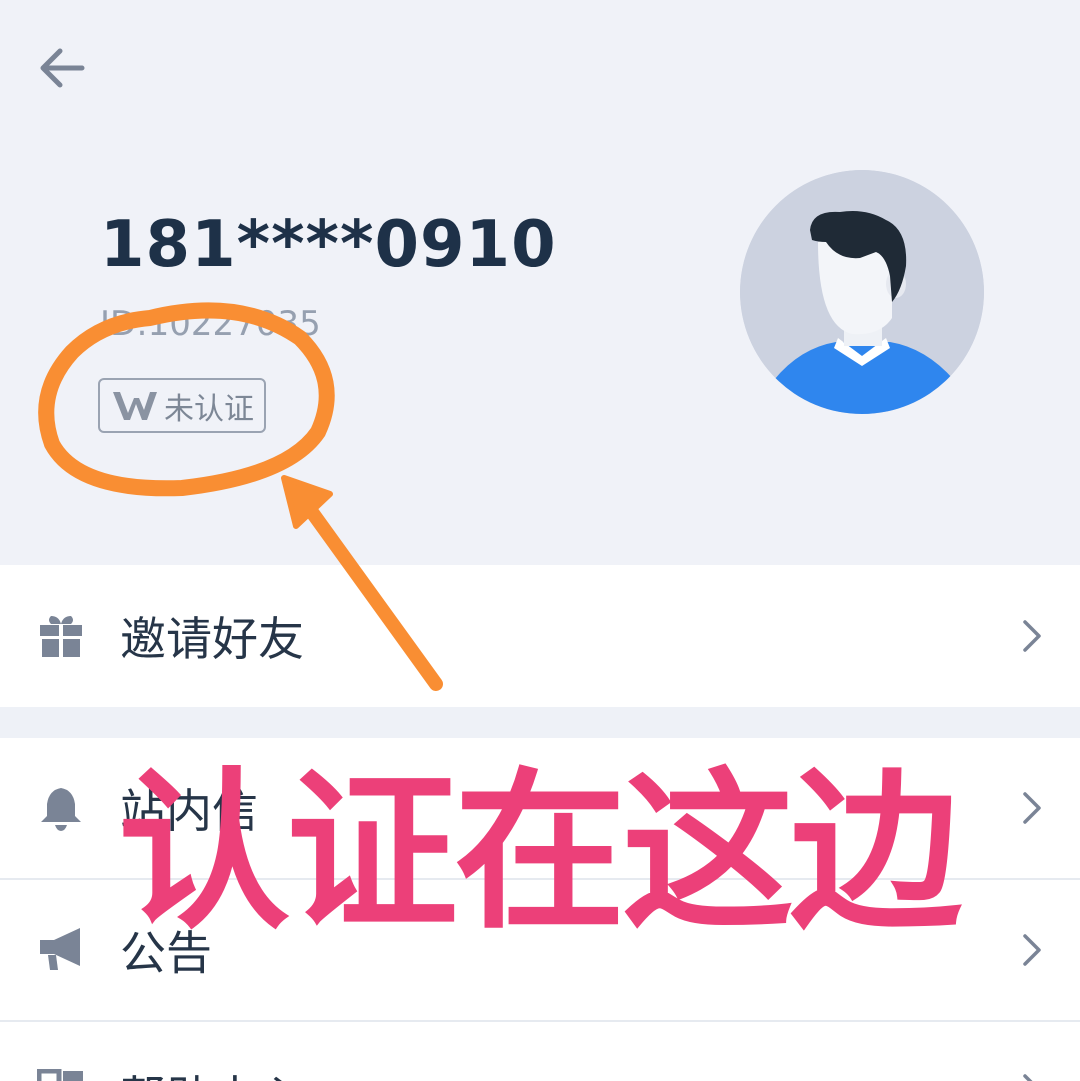  What do you see at coordinates (60, 1075) in the screenshot?
I see `grid-icon` at bounding box center [60, 1075].